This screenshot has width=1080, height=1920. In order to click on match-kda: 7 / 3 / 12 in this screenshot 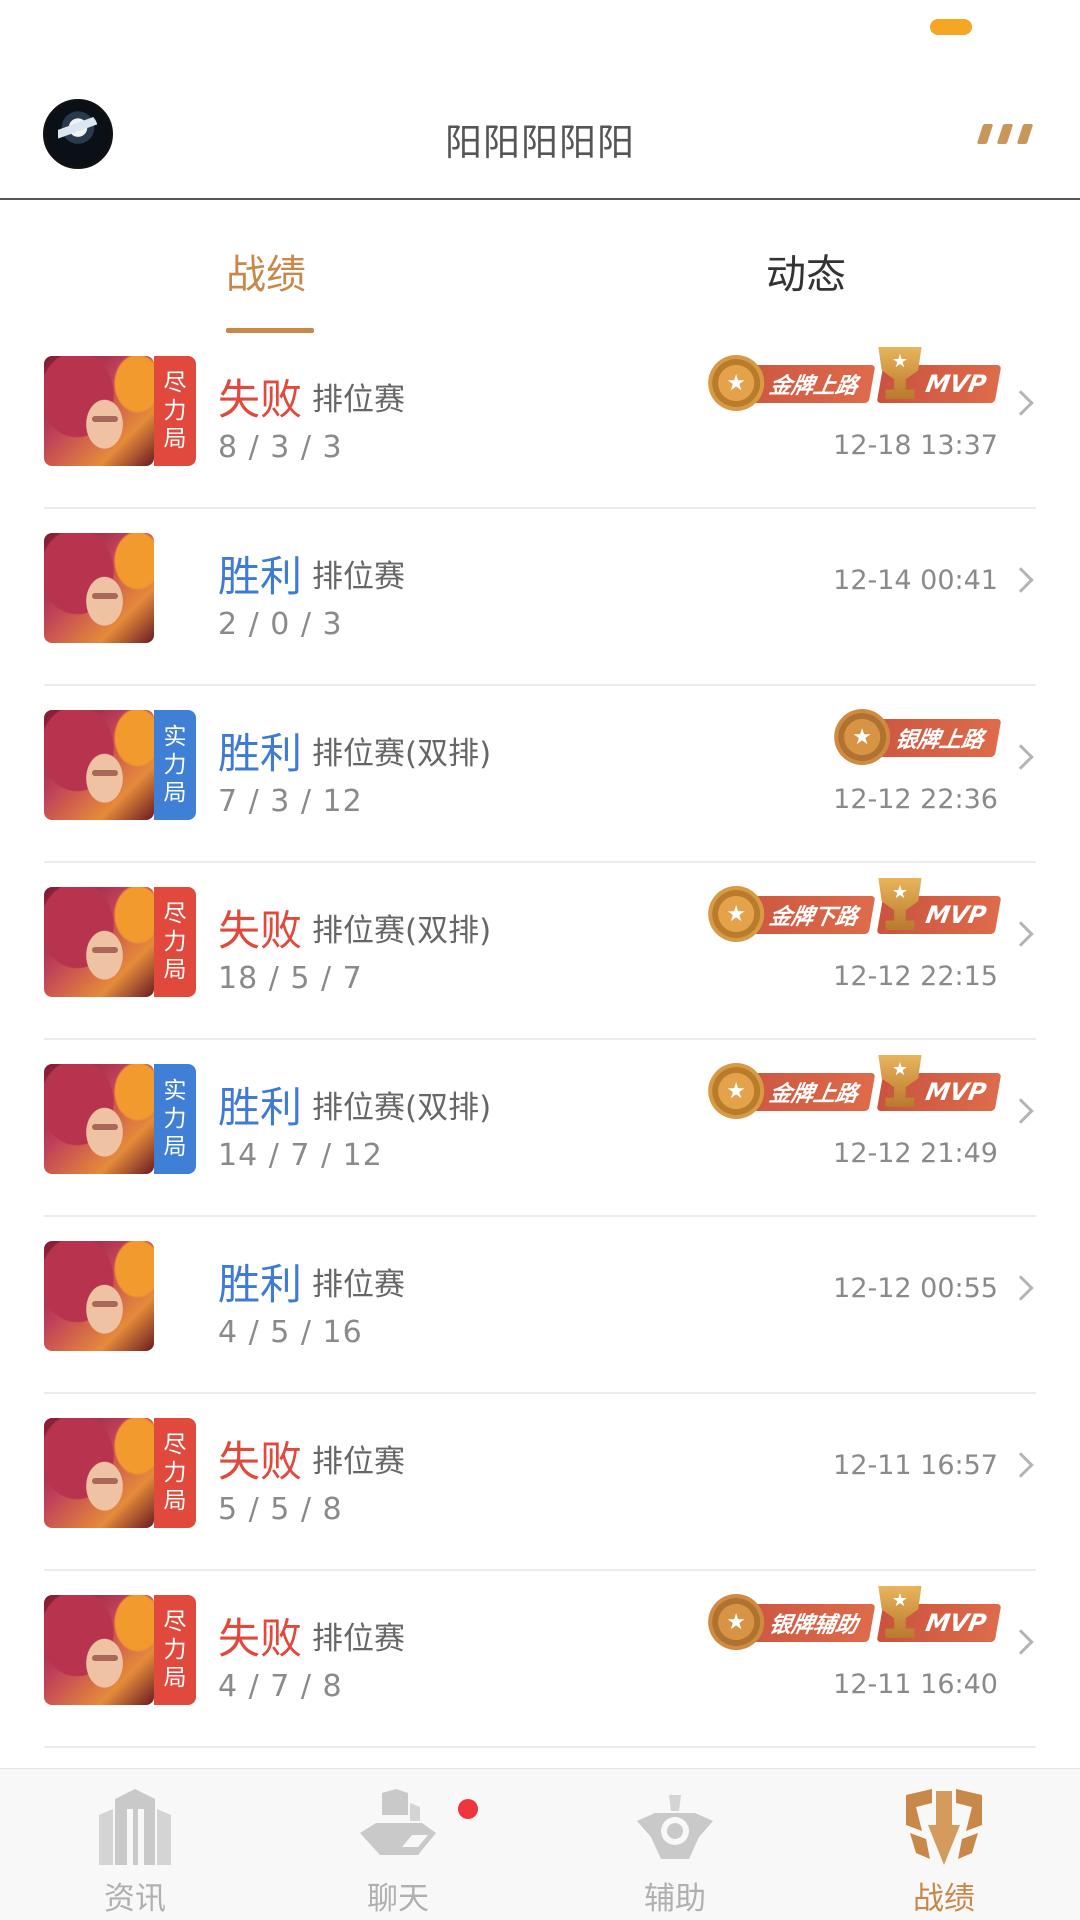, I will do `click(290, 801)`.